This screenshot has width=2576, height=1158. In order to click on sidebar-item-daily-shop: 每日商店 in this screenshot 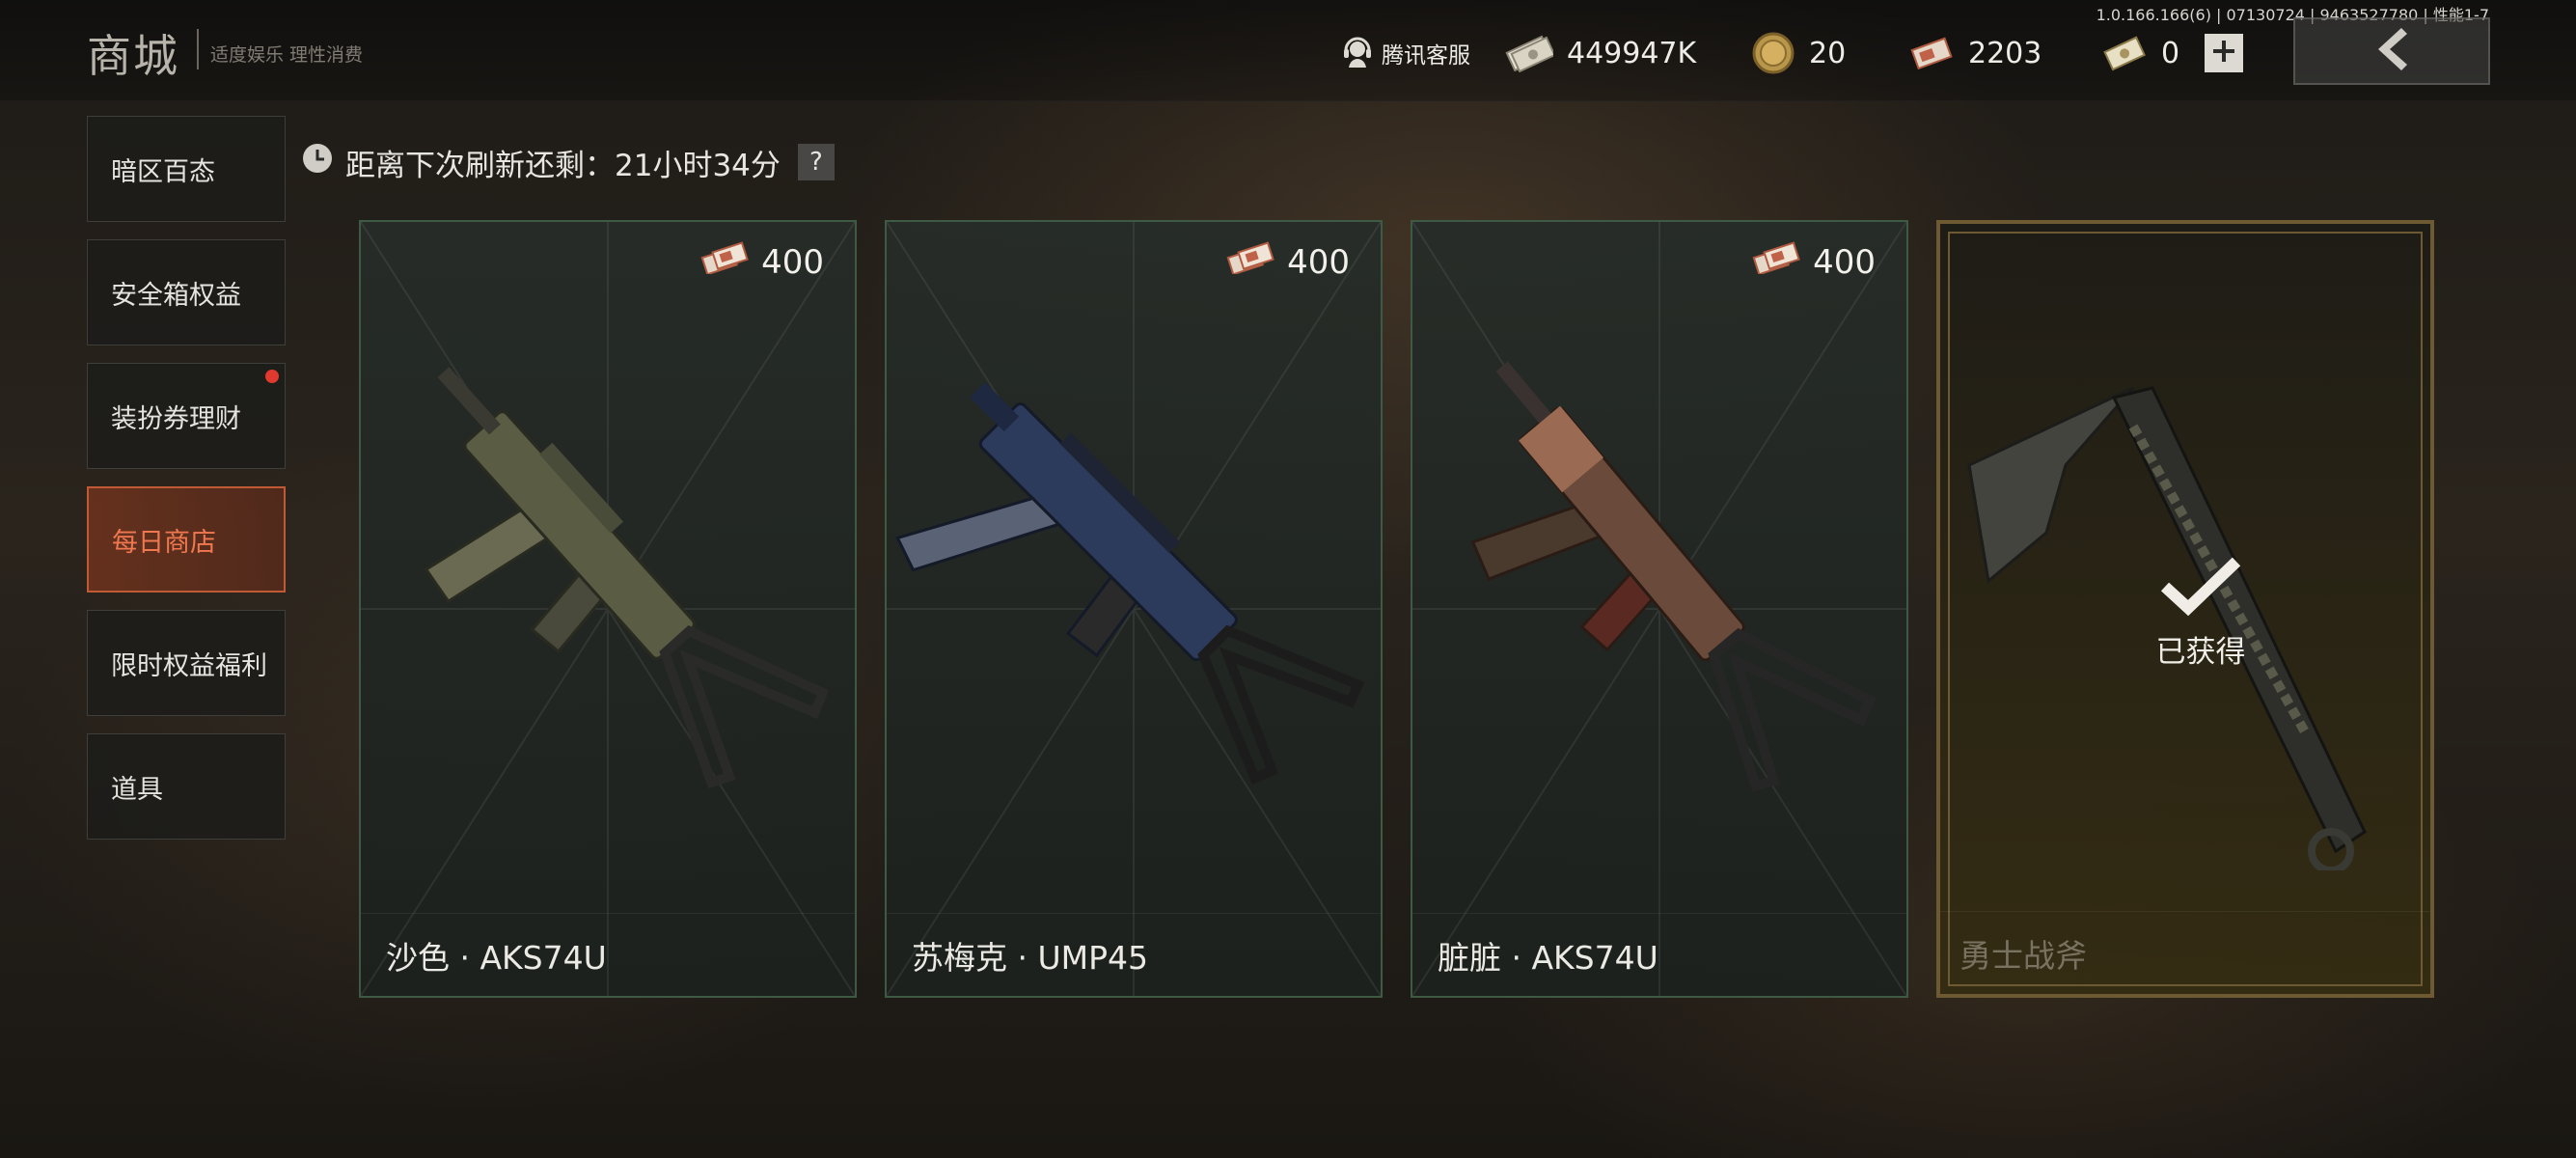, I will do `click(187, 539)`.